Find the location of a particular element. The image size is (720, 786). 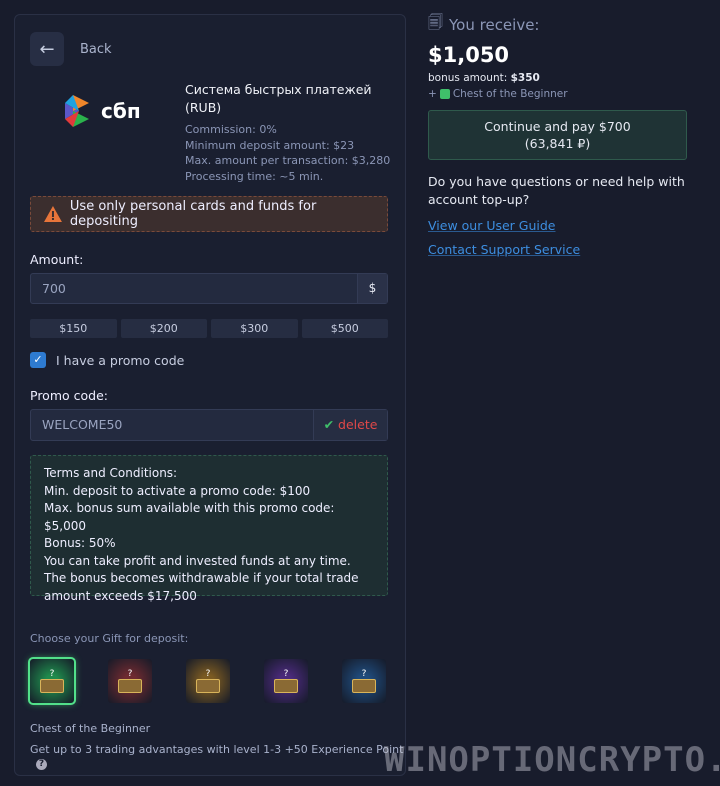

amount-input: 700 $ is located at coordinates (209, 288).